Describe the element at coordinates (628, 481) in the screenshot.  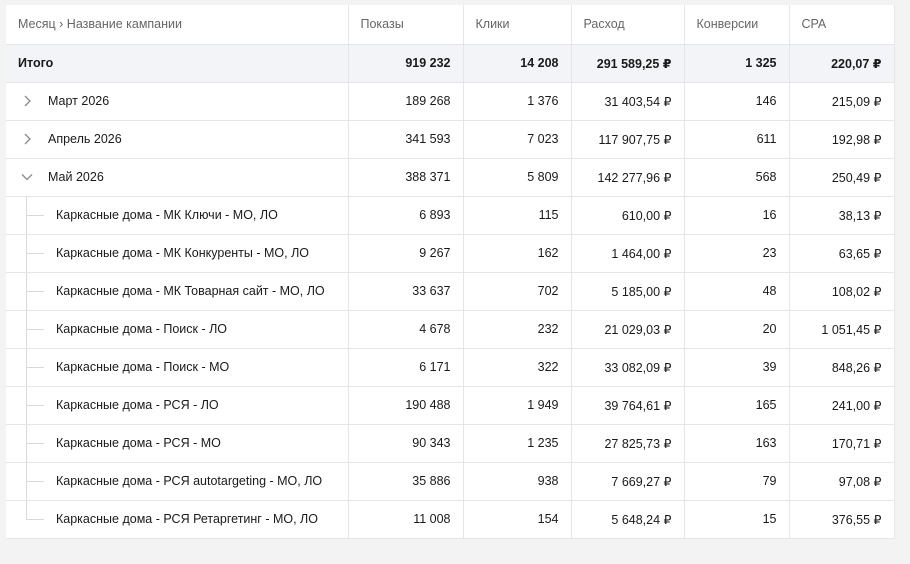
I see `campaign-cost: 7 669,27 ₽` at that location.